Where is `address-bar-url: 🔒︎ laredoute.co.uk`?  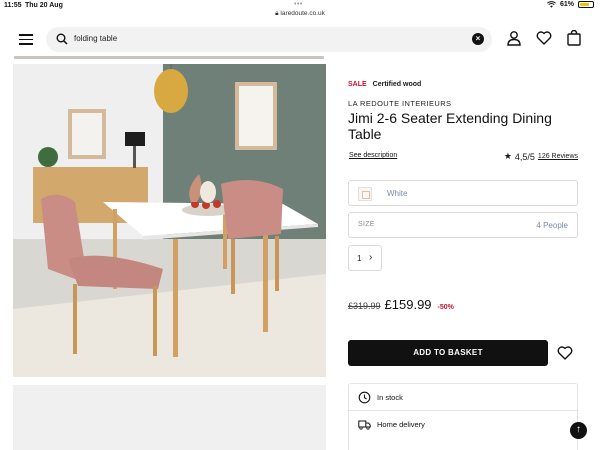
address-bar-url: 🔒︎ laredoute.co.uk is located at coordinates (300, 14).